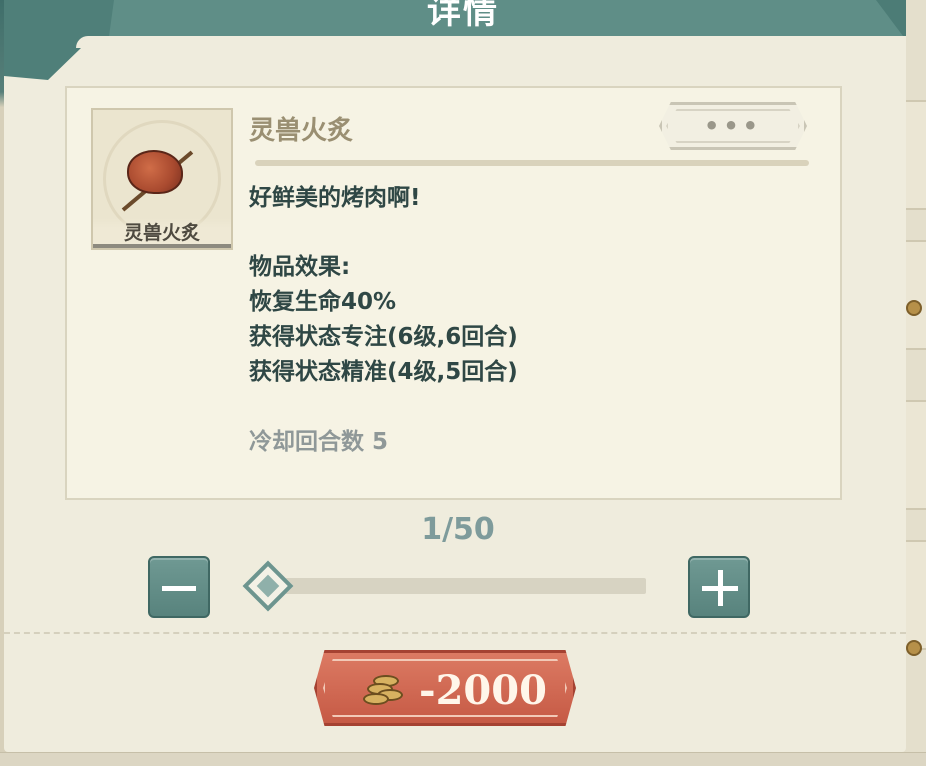 This screenshot has width=926, height=766. Describe the element at coordinates (491, 42) in the screenshot. I see `dialog-body-edge` at that location.